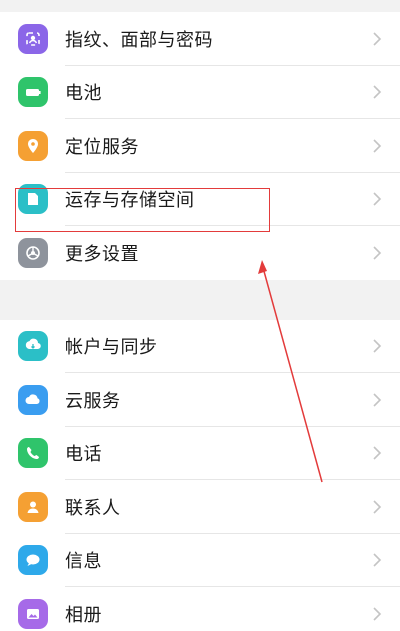 This screenshot has width=400, height=631. I want to click on settings-item-contacts: 联系人, so click(200, 507).